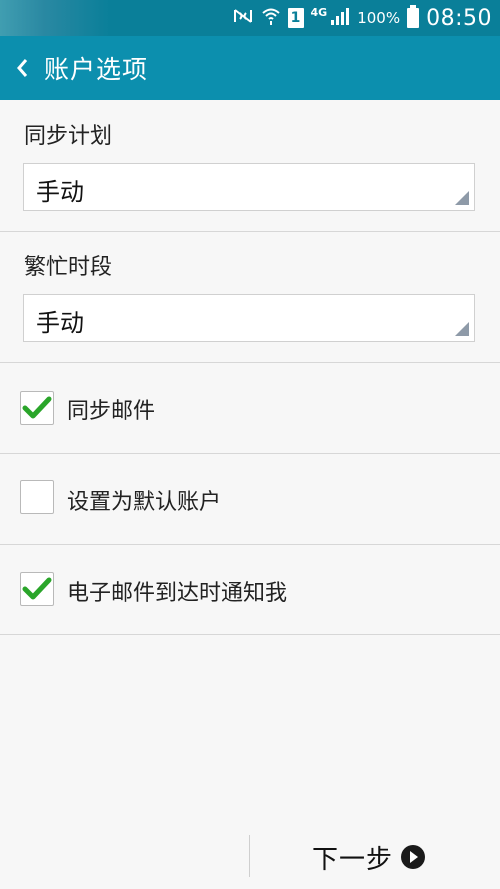 The height and width of the screenshot is (889, 500). Describe the element at coordinates (271, 18) in the screenshot. I see `wifi-icon` at that location.